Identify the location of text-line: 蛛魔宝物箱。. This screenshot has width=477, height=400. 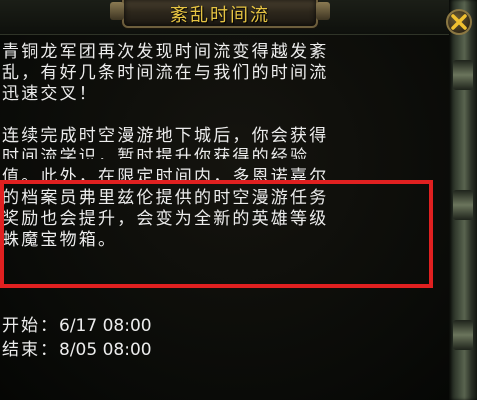
(60, 240).